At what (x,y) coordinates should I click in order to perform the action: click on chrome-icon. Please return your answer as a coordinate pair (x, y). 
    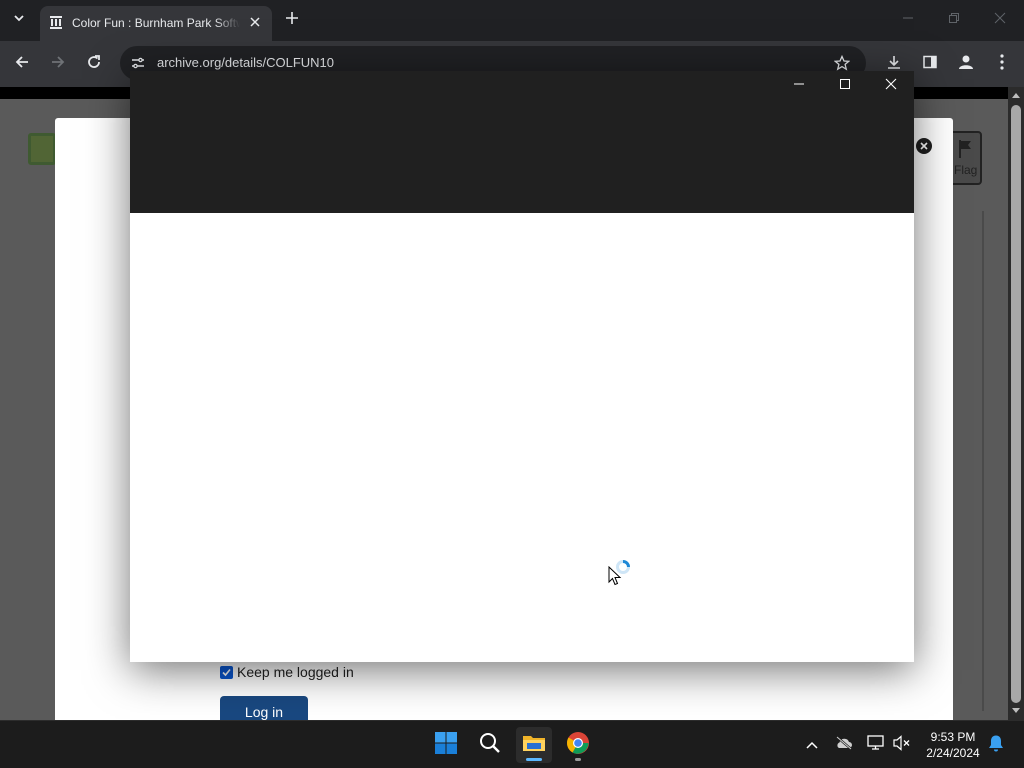
    Looking at the image, I should click on (578, 745).